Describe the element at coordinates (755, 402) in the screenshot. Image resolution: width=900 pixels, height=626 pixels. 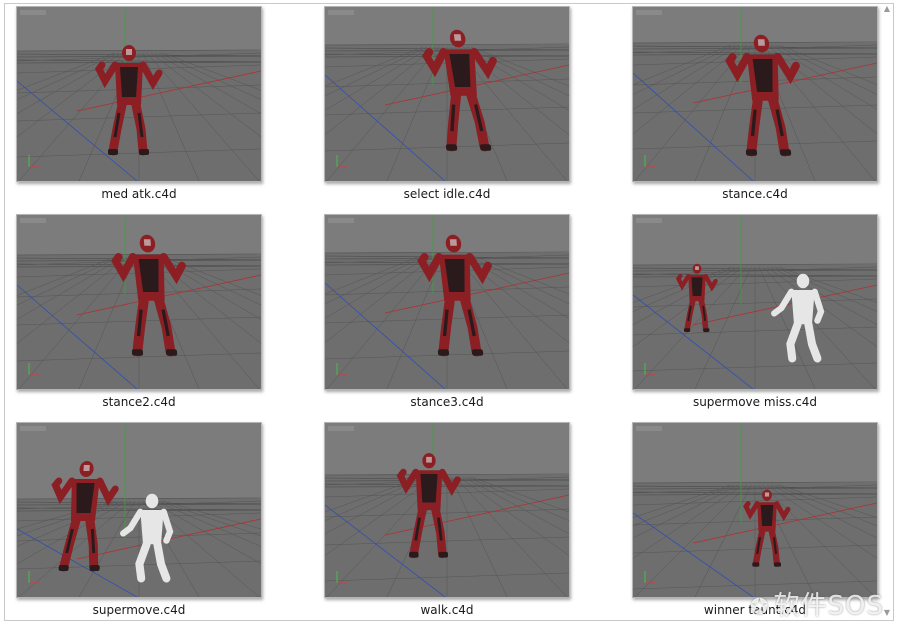
I see `file-name-label: supermove miss.c4d` at that location.